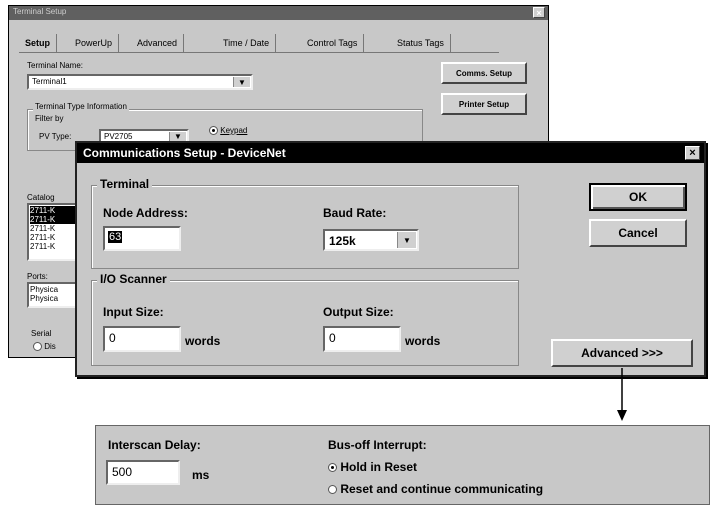 The height and width of the screenshot is (508, 711). What do you see at coordinates (145, 213) in the screenshot?
I see `node-address-label: Node Address:` at bounding box center [145, 213].